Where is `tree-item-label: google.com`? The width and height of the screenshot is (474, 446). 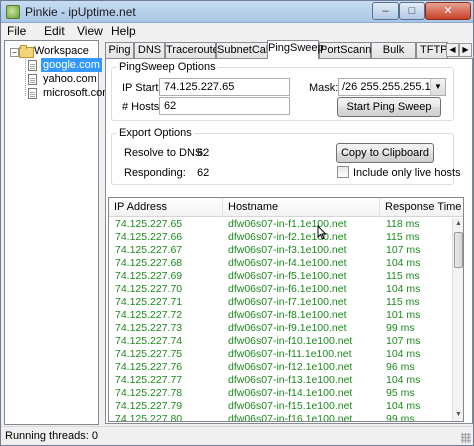
tree-item-label: google.com is located at coordinates (71, 65).